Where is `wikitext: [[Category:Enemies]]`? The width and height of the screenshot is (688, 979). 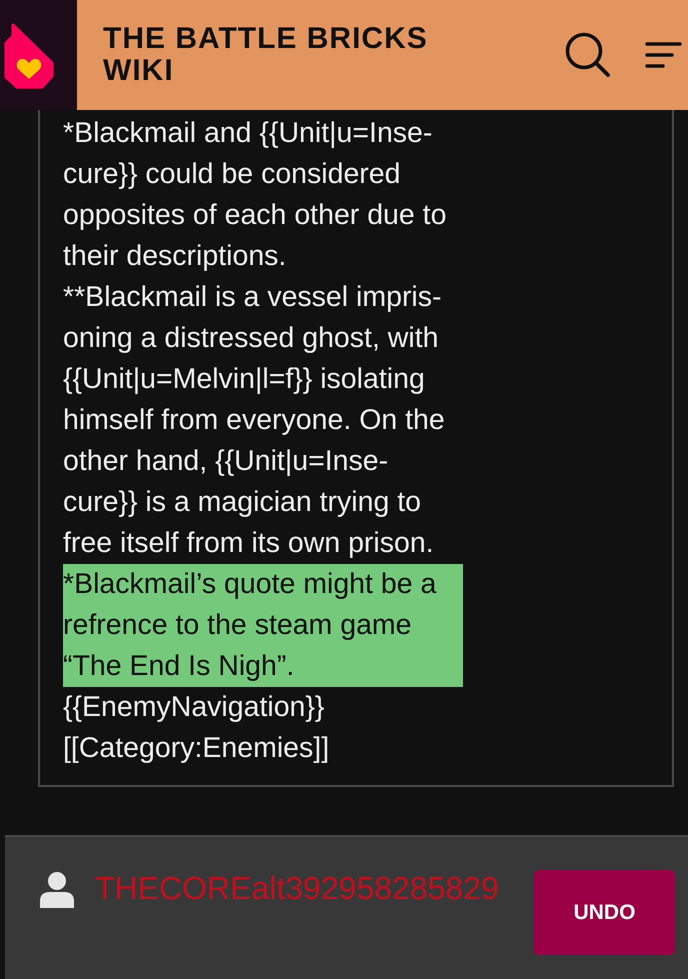 wikitext: [[Category:Enemies]] is located at coordinates (196, 748).